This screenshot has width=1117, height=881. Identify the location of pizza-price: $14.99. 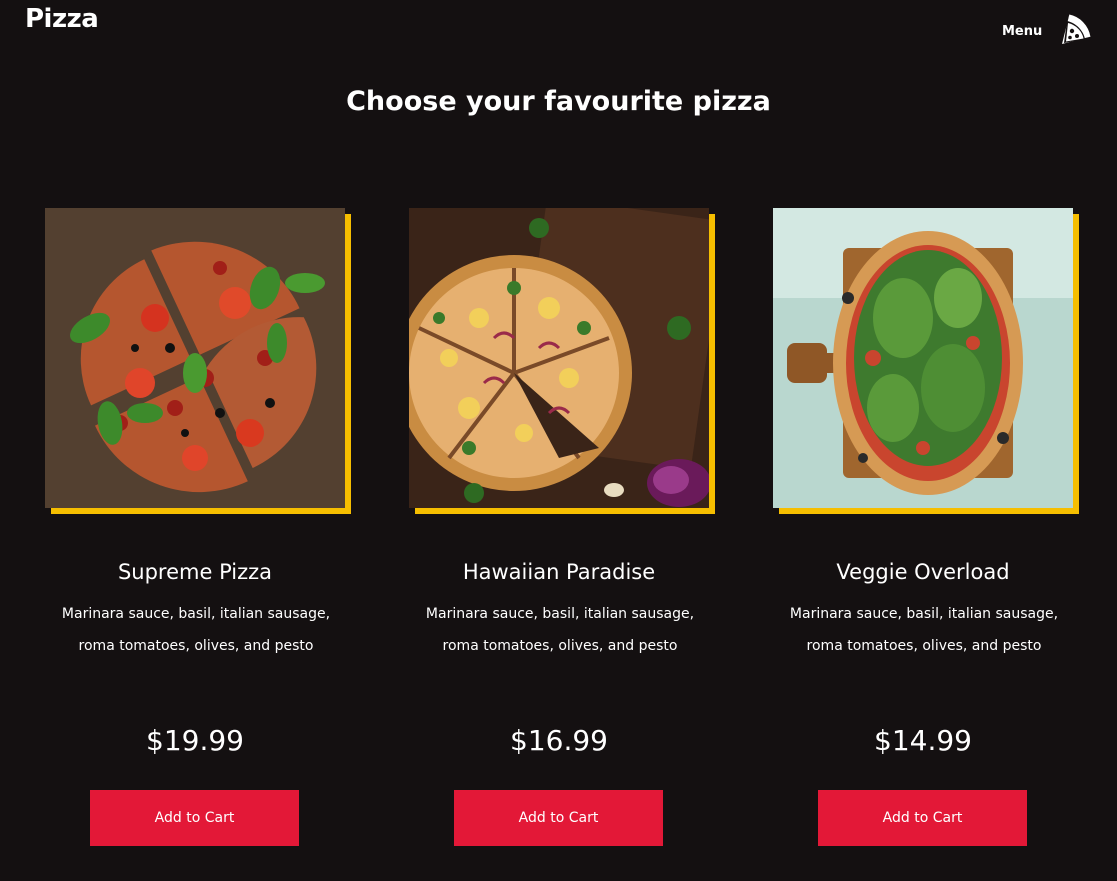
(923, 740).